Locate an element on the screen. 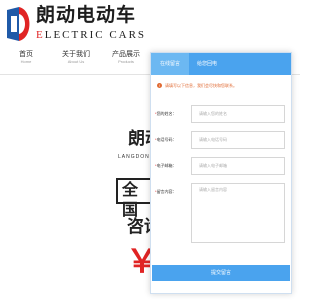 This screenshot has height=300, width=320. email-label: *电子邮箱： is located at coordinates (166, 165).